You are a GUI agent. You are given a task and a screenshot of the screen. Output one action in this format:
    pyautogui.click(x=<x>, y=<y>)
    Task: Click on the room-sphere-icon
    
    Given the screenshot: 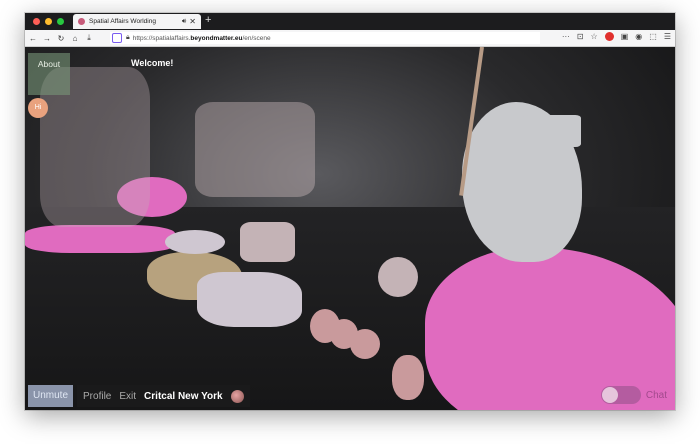 What is the action you would take?
    pyautogui.click(x=237, y=396)
    